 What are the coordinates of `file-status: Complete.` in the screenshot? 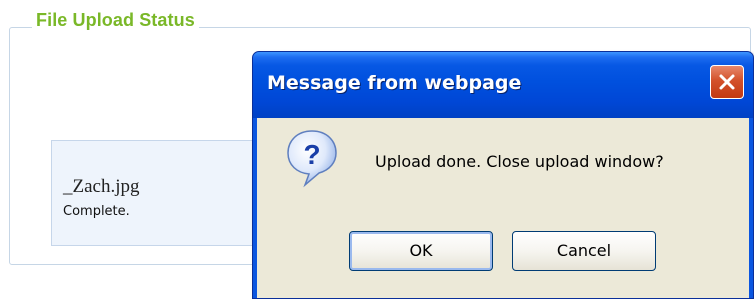 It's located at (96, 211).